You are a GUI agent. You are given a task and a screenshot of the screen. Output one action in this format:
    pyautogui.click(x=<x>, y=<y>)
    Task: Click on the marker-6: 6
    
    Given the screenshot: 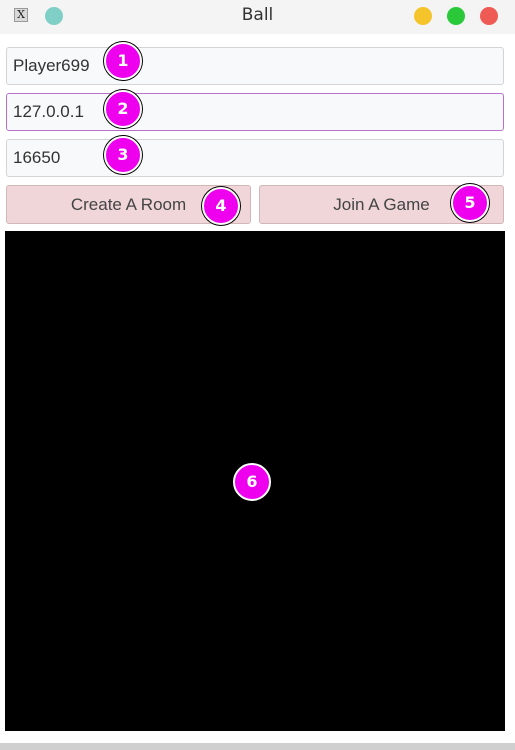 What is the action you would take?
    pyautogui.click(x=252, y=482)
    